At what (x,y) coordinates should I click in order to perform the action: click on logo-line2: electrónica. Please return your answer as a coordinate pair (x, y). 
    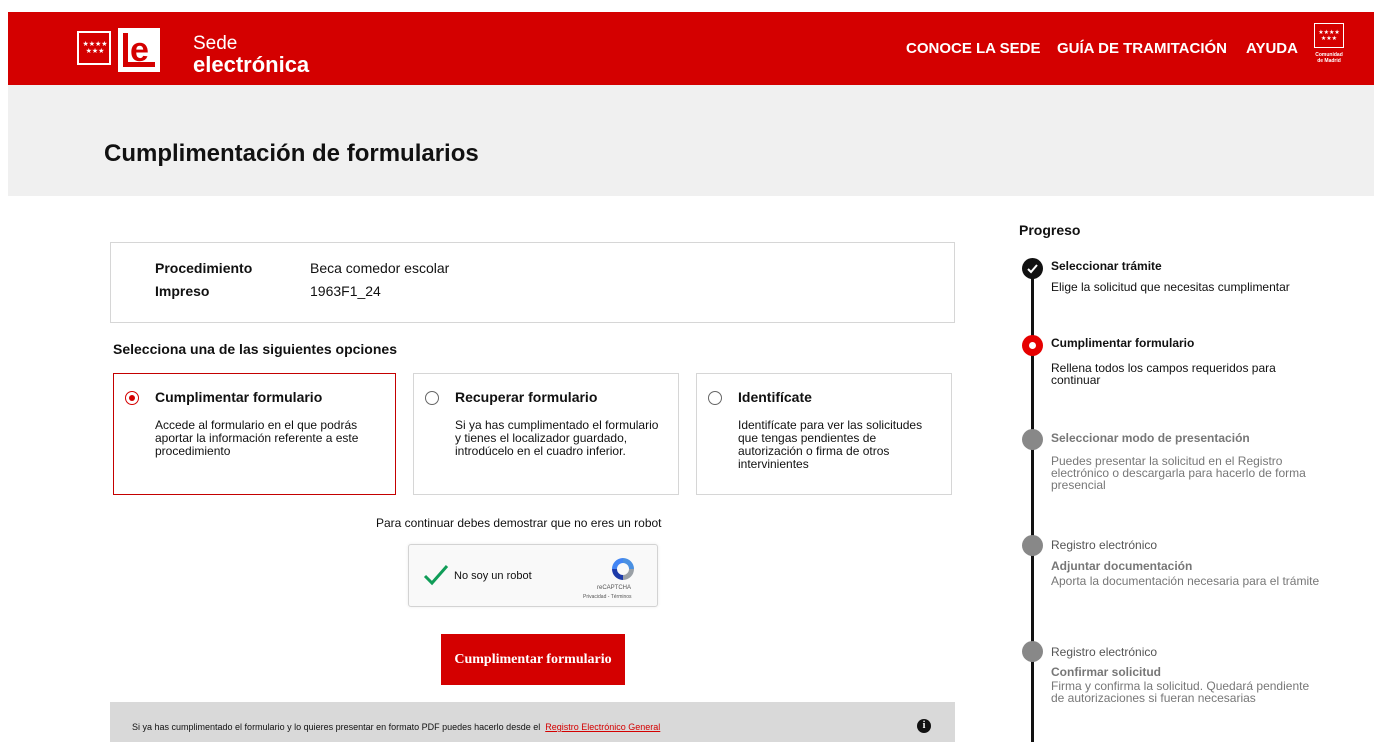
    Looking at the image, I should click on (251, 64).